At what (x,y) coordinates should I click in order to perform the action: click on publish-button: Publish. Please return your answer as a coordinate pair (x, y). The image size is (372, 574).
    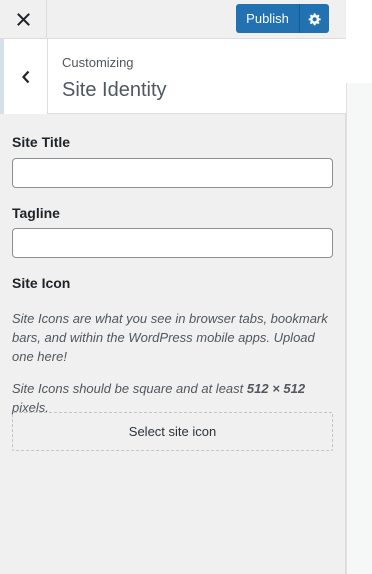
    Looking at the image, I should click on (267, 18).